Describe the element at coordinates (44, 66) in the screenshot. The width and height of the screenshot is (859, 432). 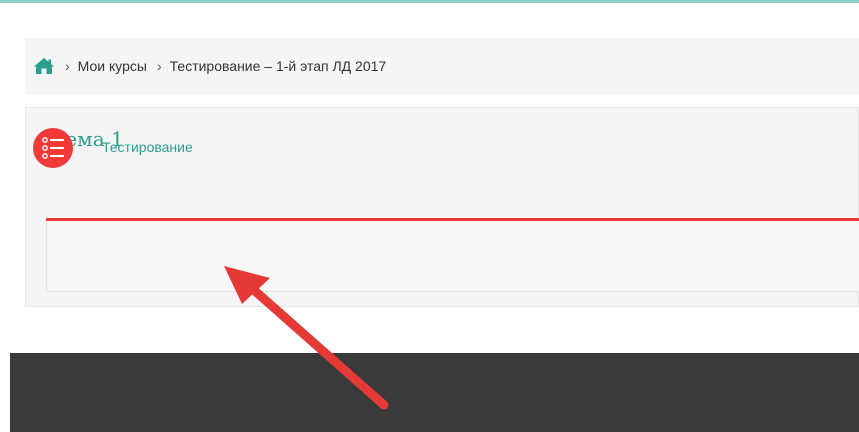
I see `home-icon` at that location.